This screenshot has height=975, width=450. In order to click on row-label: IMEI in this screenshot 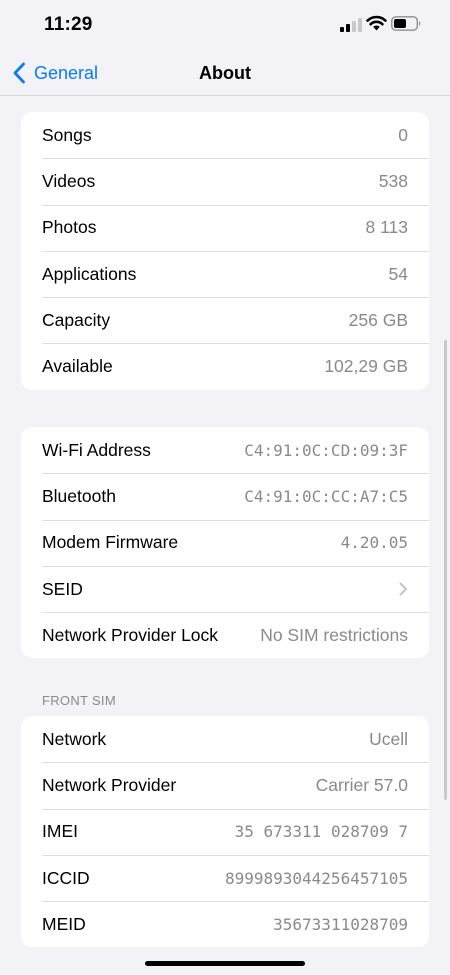, I will do `click(60, 831)`.